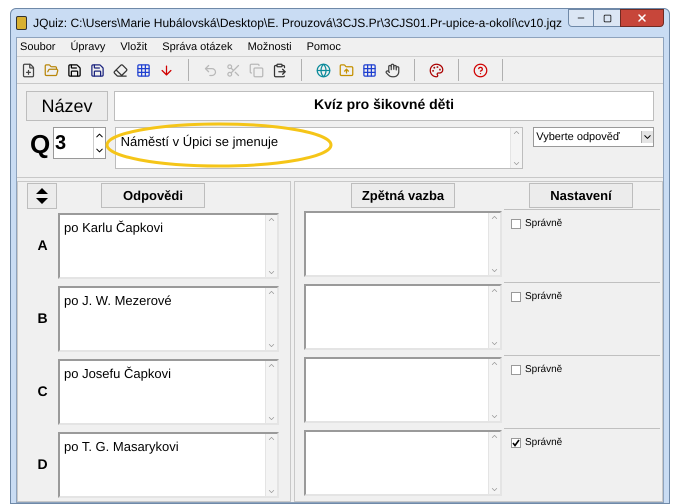 The height and width of the screenshot is (504, 679). Describe the element at coordinates (319, 148) in the screenshot. I see `question-text-field: Náměstí v Úpici se jmenuje` at that location.